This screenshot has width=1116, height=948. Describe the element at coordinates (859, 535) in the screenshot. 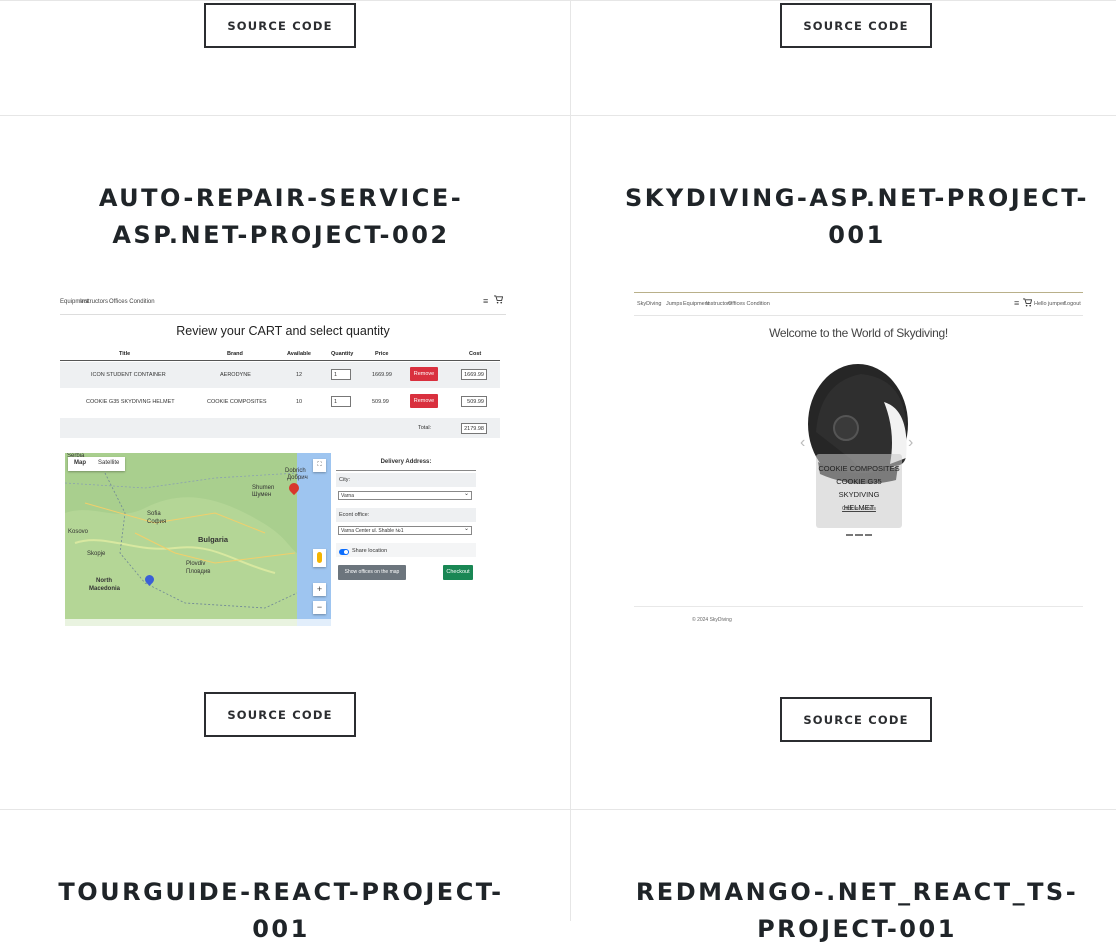

I see `carousel-indicators` at that location.